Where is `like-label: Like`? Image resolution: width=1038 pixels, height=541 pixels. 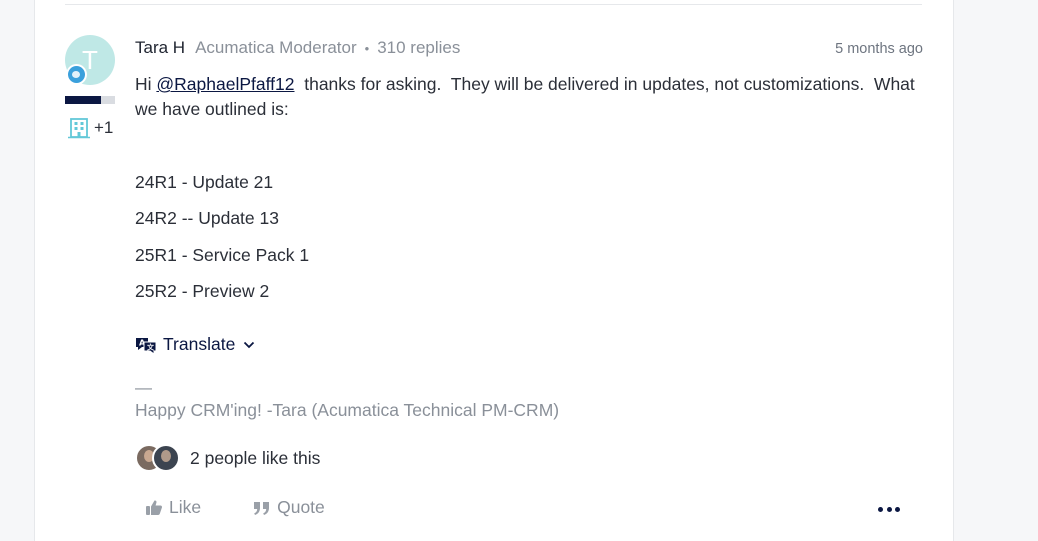 like-label: Like is located at coordinates (185, 507).